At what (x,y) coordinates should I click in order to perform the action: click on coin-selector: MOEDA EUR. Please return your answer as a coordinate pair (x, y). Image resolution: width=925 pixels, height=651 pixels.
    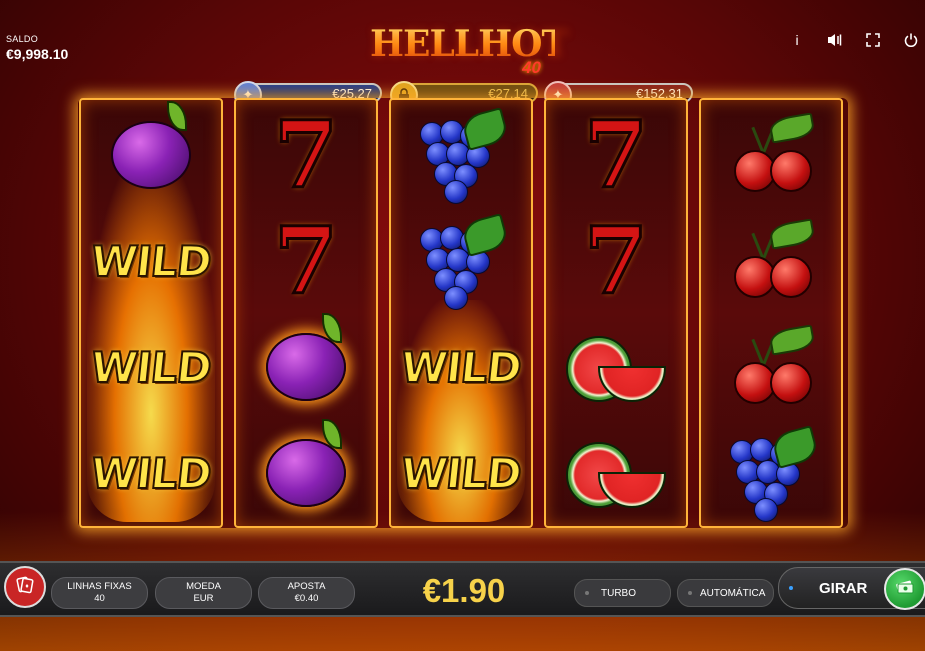
    Looking at the image, I should click on (203, 593).